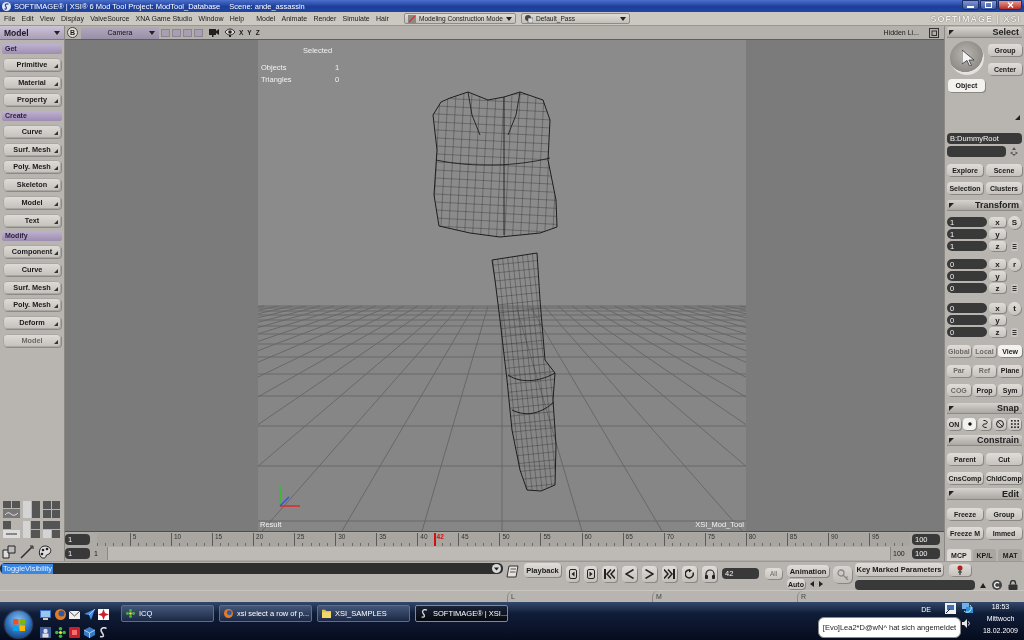  What do you see at coordinates (103, 632) in the screenshot?
I see `swirl-icon` at bounding box center [103, 632].